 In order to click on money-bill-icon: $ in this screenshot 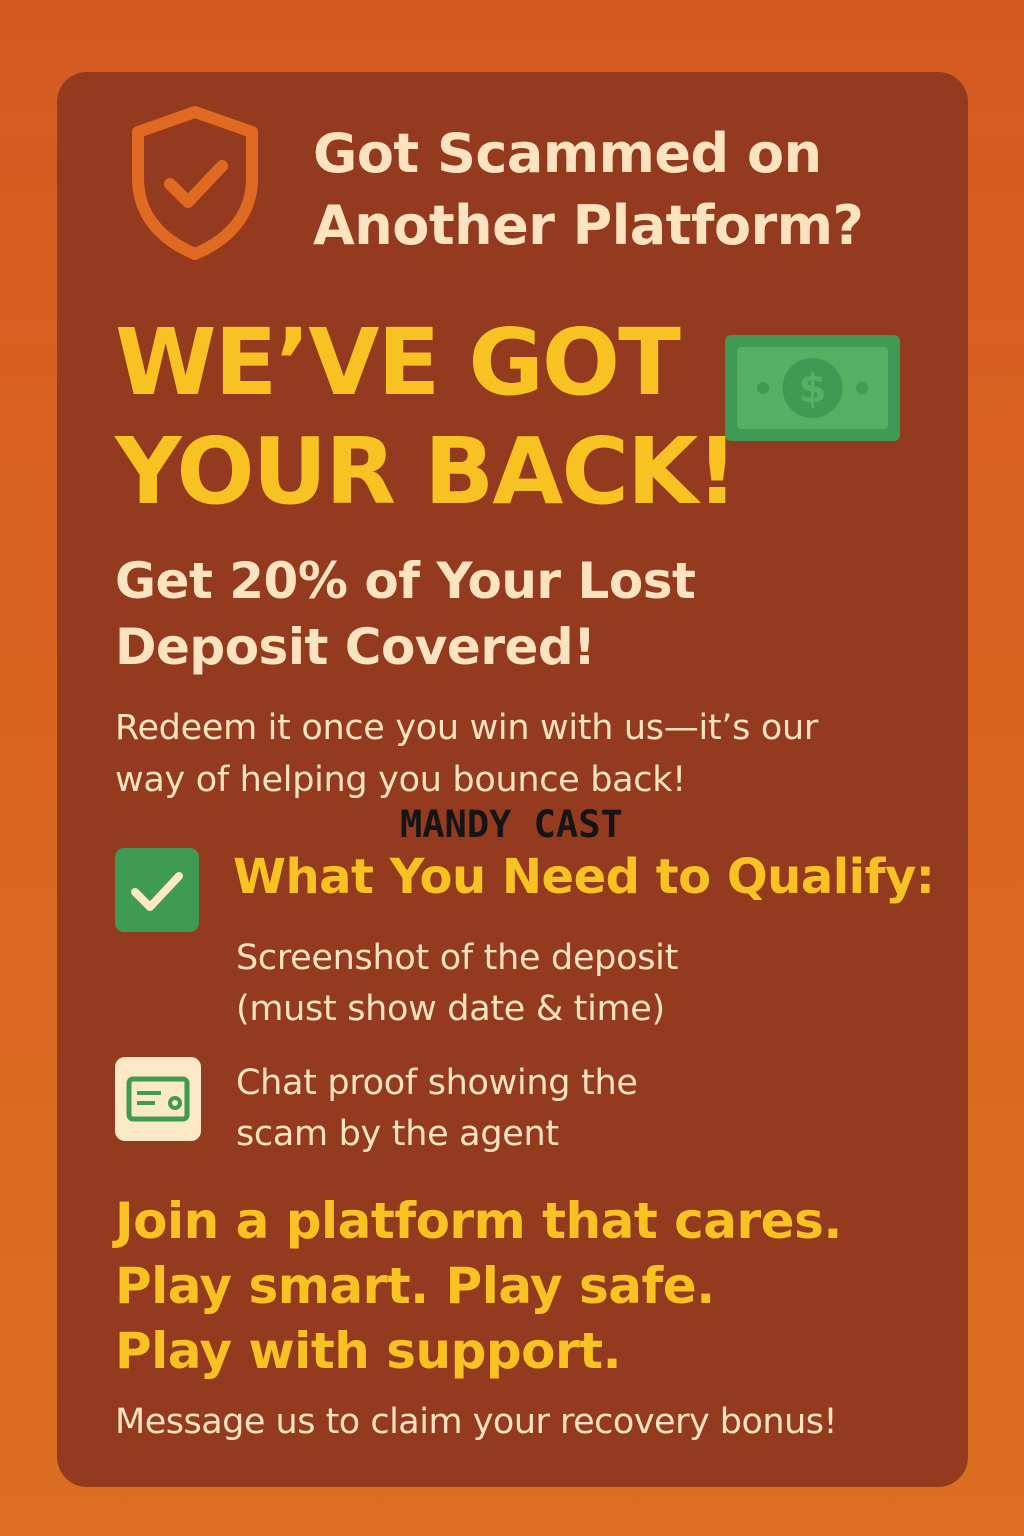, I will do `click(812, 388)`.